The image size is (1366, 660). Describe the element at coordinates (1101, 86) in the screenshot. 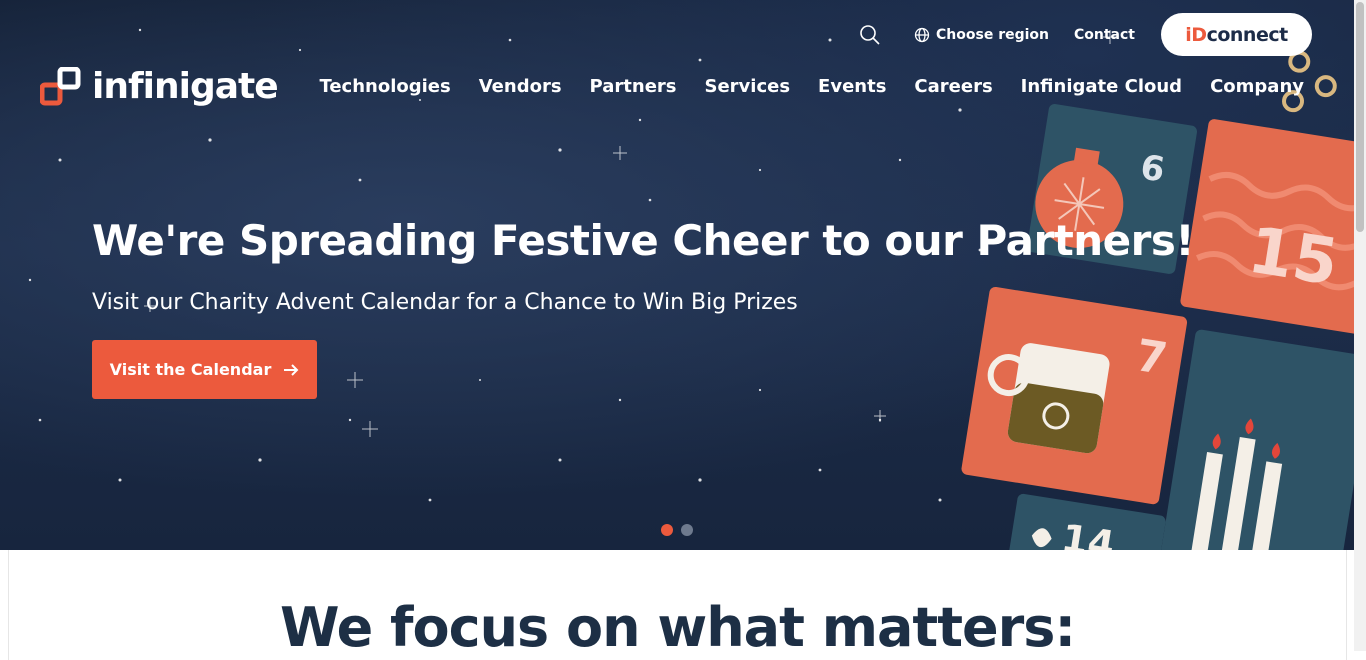

I see `nav-infinigate-cloud: Infinigate Cloud` at that location.